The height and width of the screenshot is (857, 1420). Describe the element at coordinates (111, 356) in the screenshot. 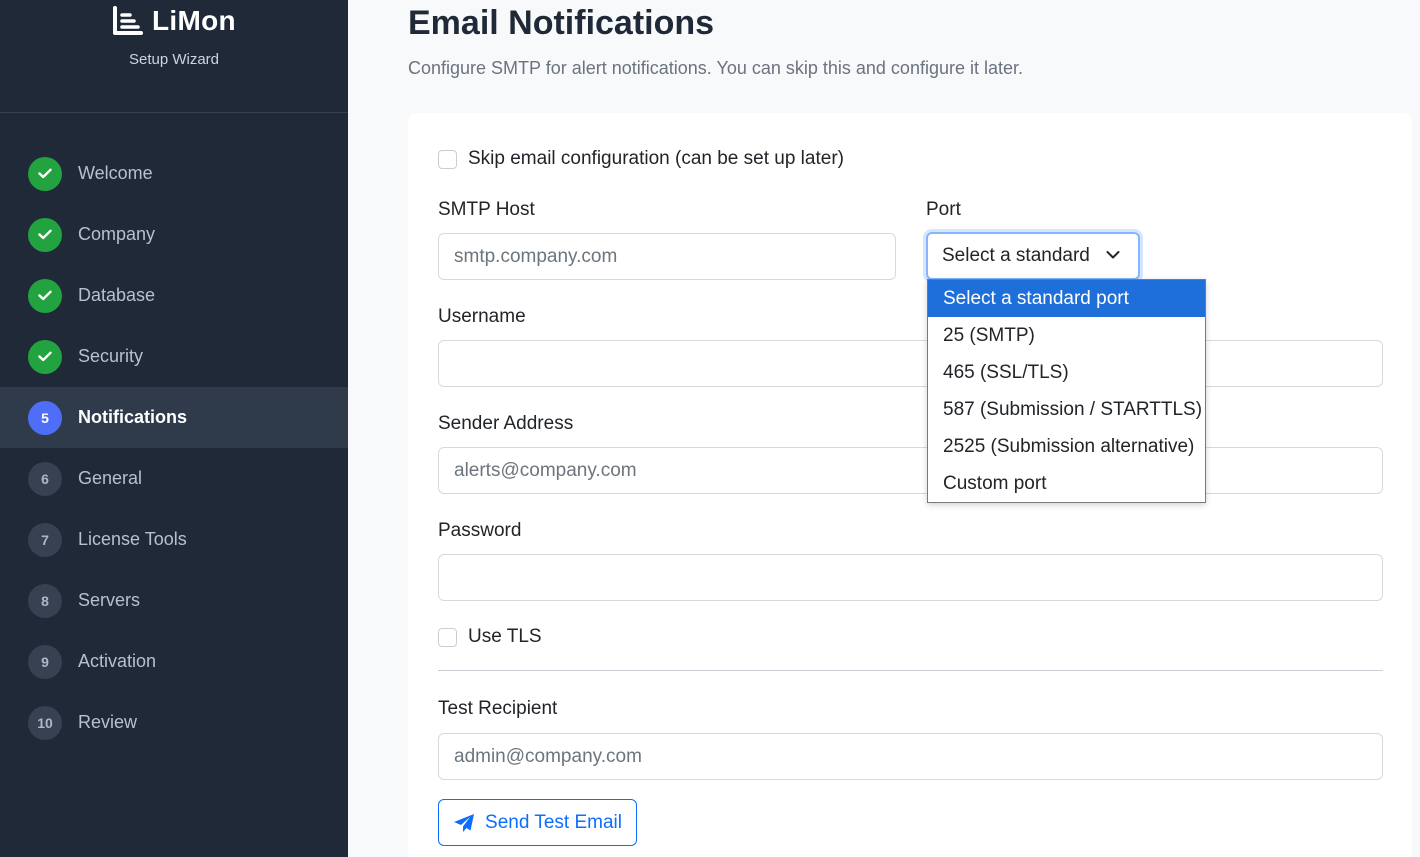

I see `step-label: Security` at that location.